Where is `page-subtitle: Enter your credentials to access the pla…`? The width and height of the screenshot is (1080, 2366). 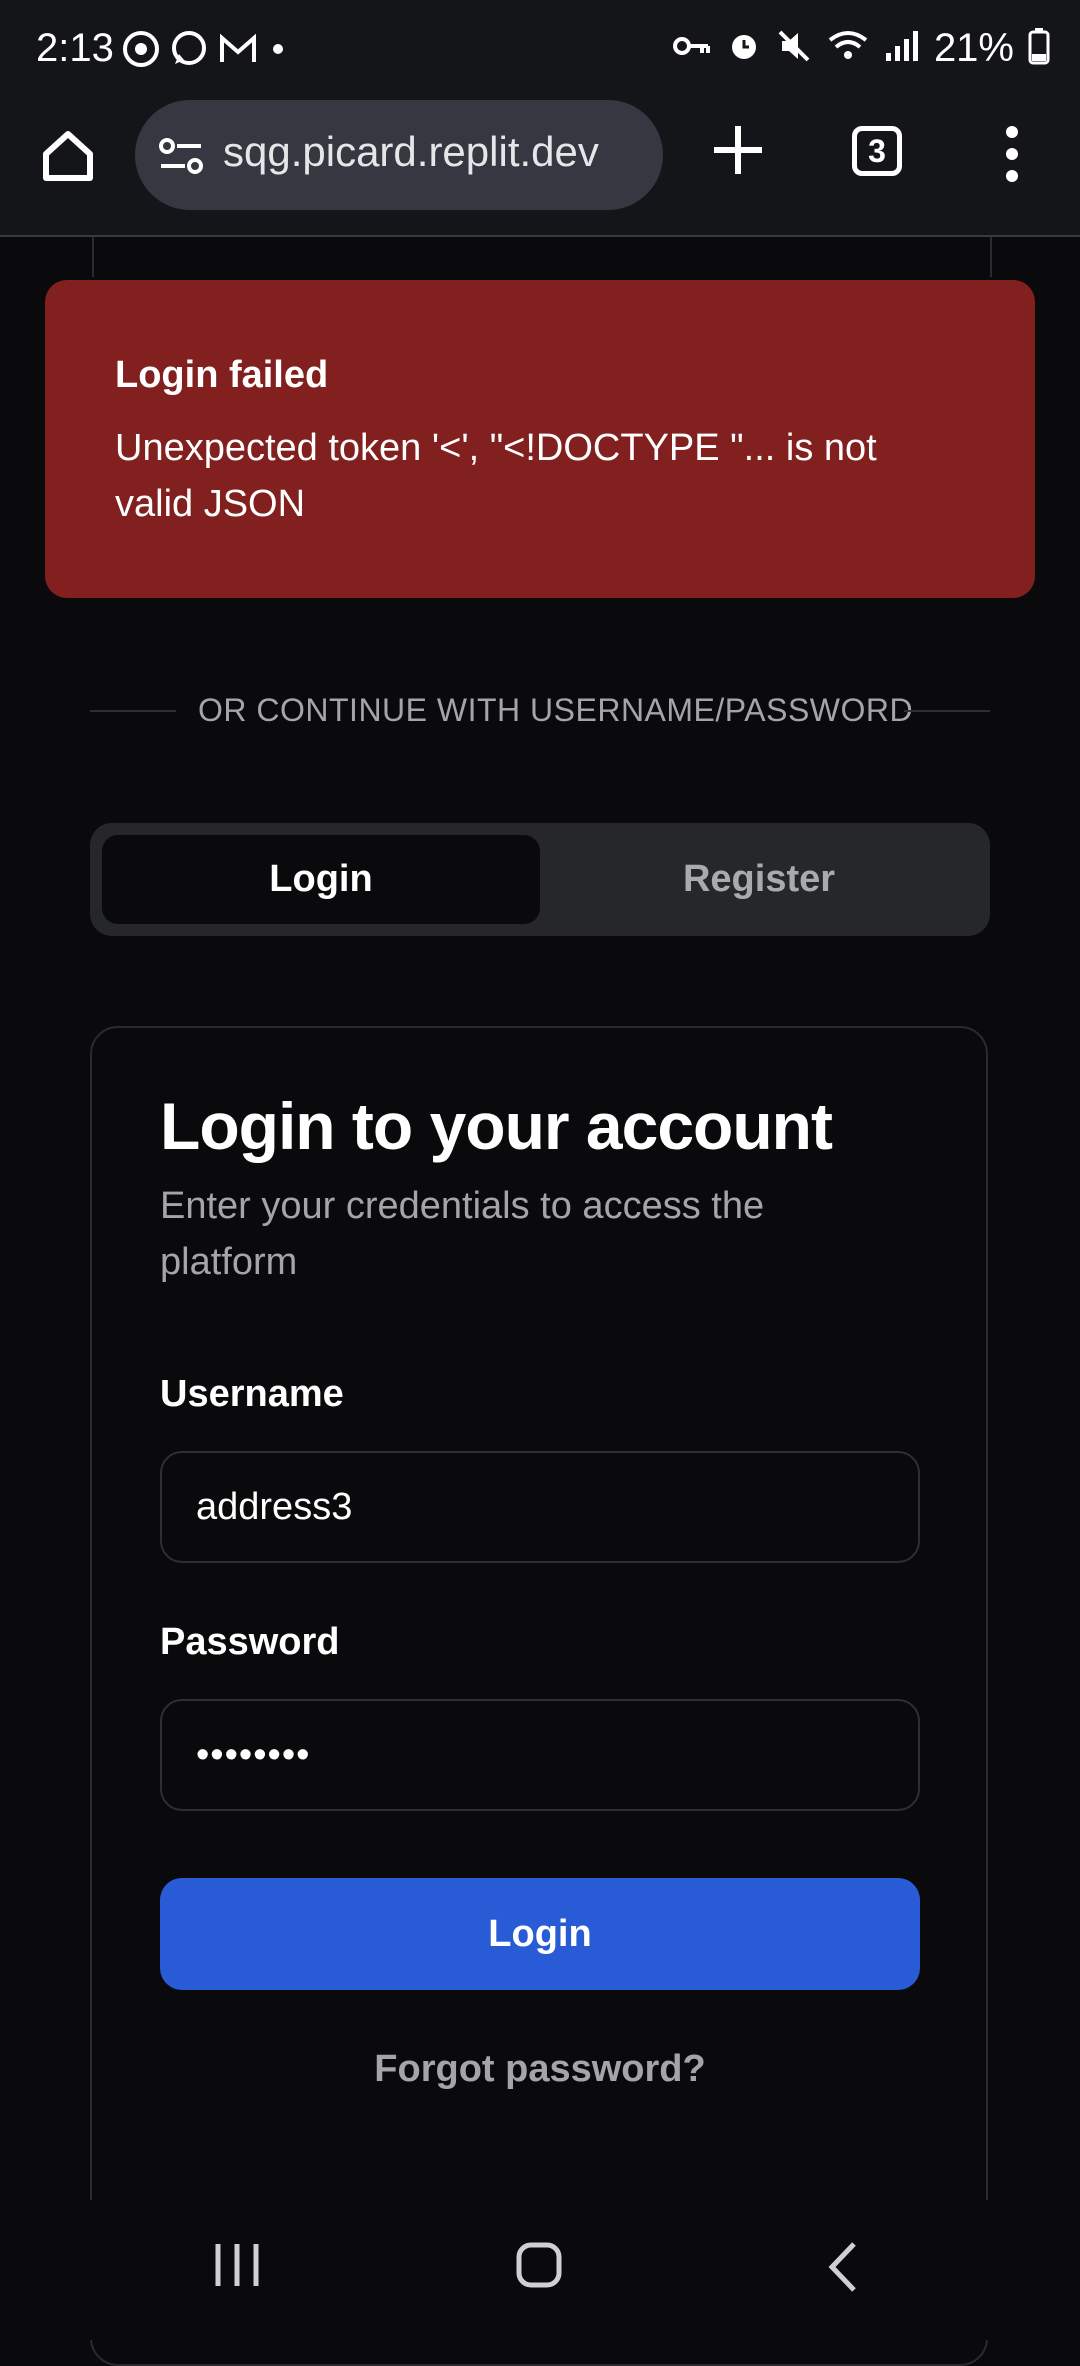
page-subtitle: Enter your credentials to access the pla… is located at coordinates (462, 1234).